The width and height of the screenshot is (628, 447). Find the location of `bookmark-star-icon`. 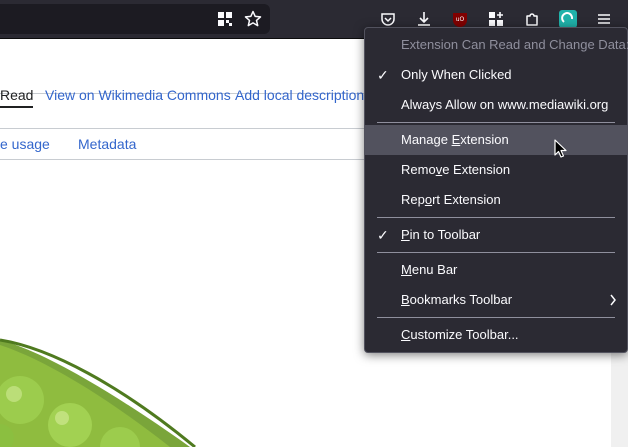

bookmark-star-icon is located at coordinates (253, 19).